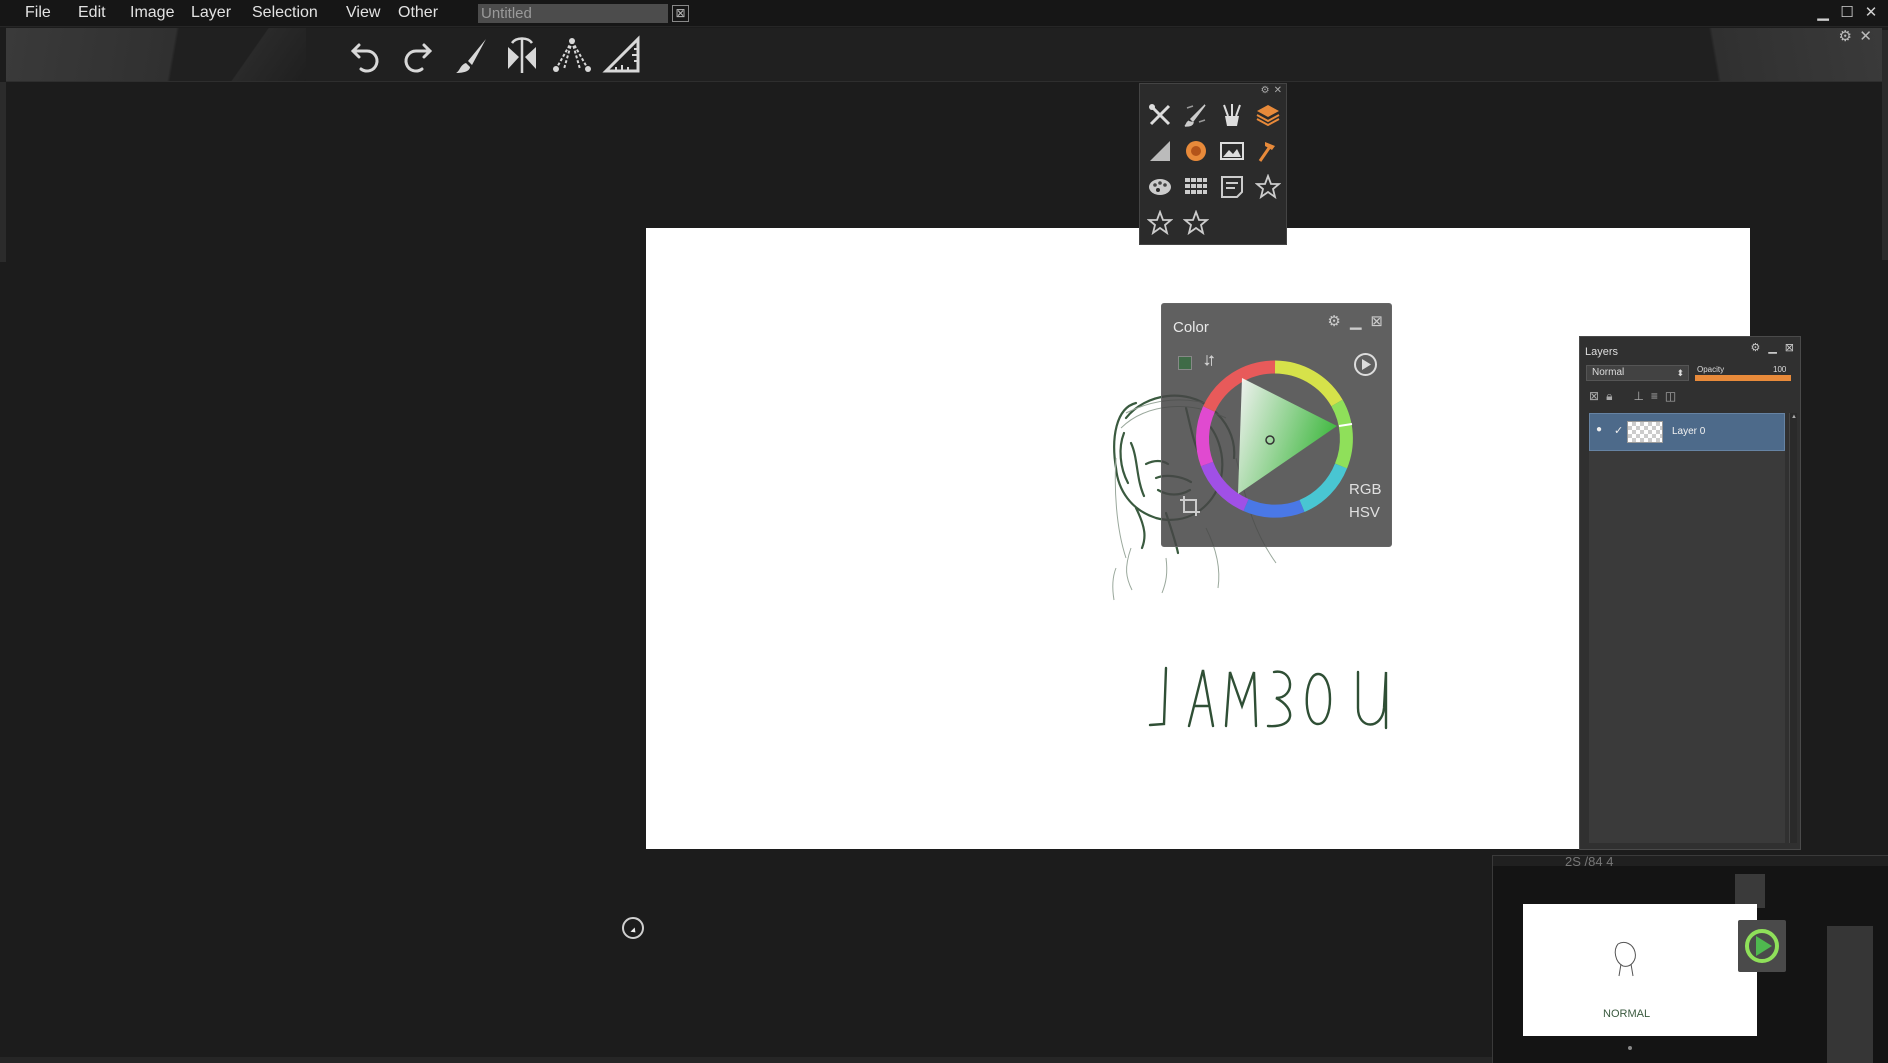 Image resolution: width=1888 pixels, height=1063 pixels. I want to click on tool-panel-close-icon: ✕, so click(1278, 91).